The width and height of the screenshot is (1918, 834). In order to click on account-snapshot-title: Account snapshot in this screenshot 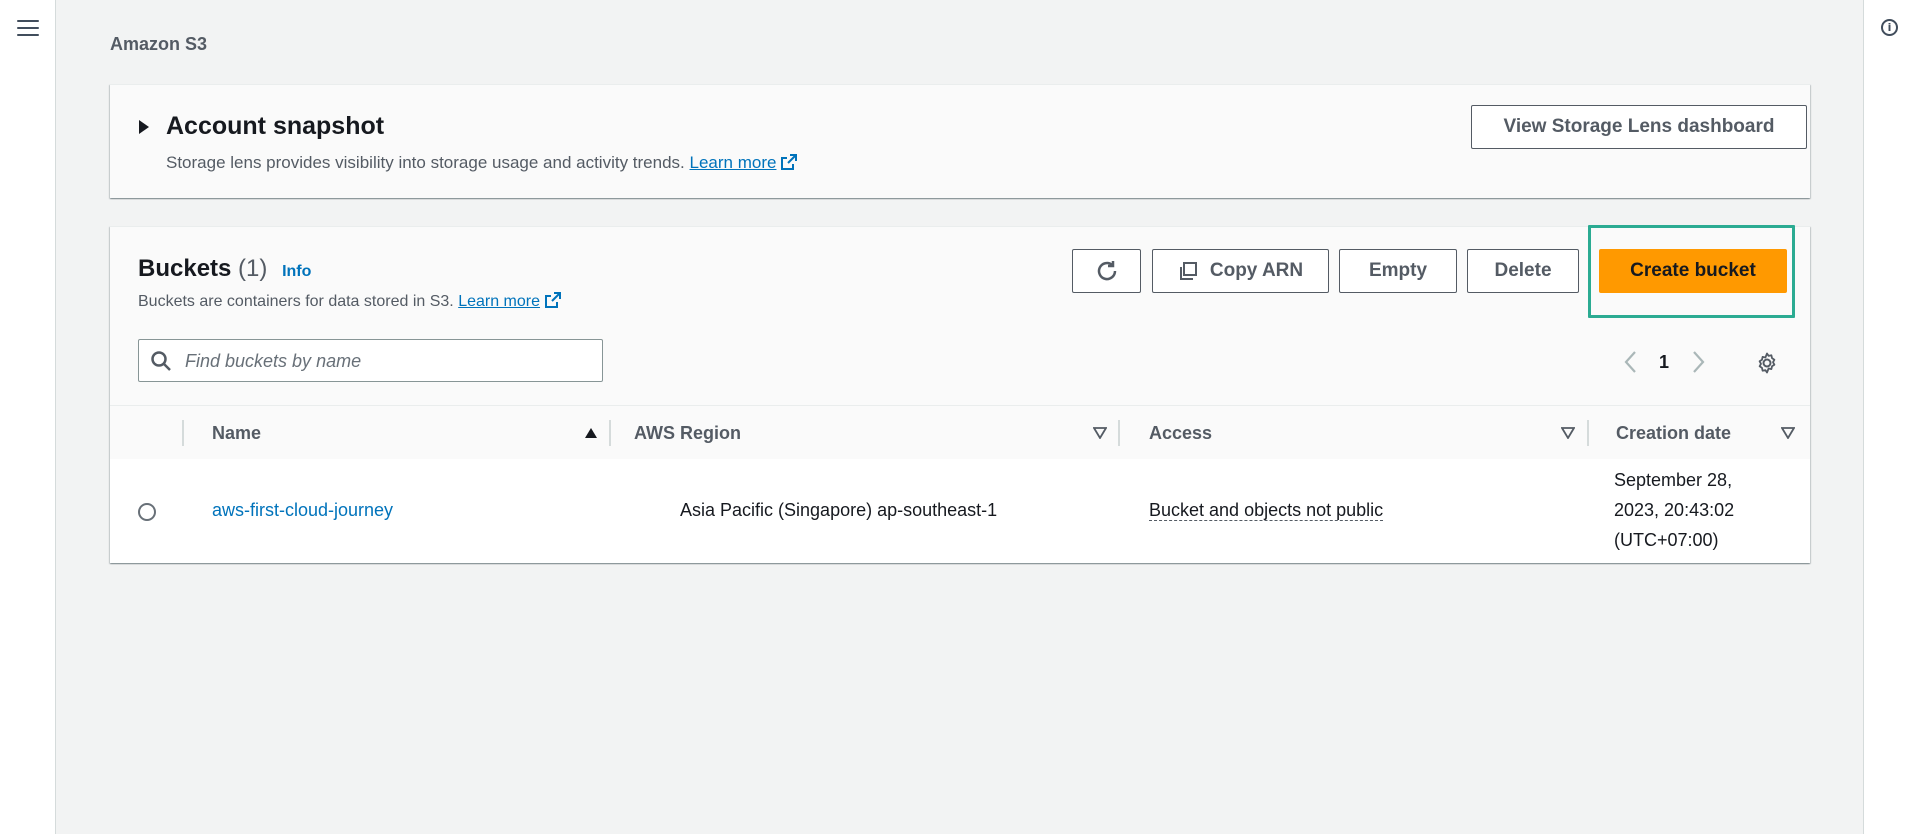, I will do `click(275, 126)`.